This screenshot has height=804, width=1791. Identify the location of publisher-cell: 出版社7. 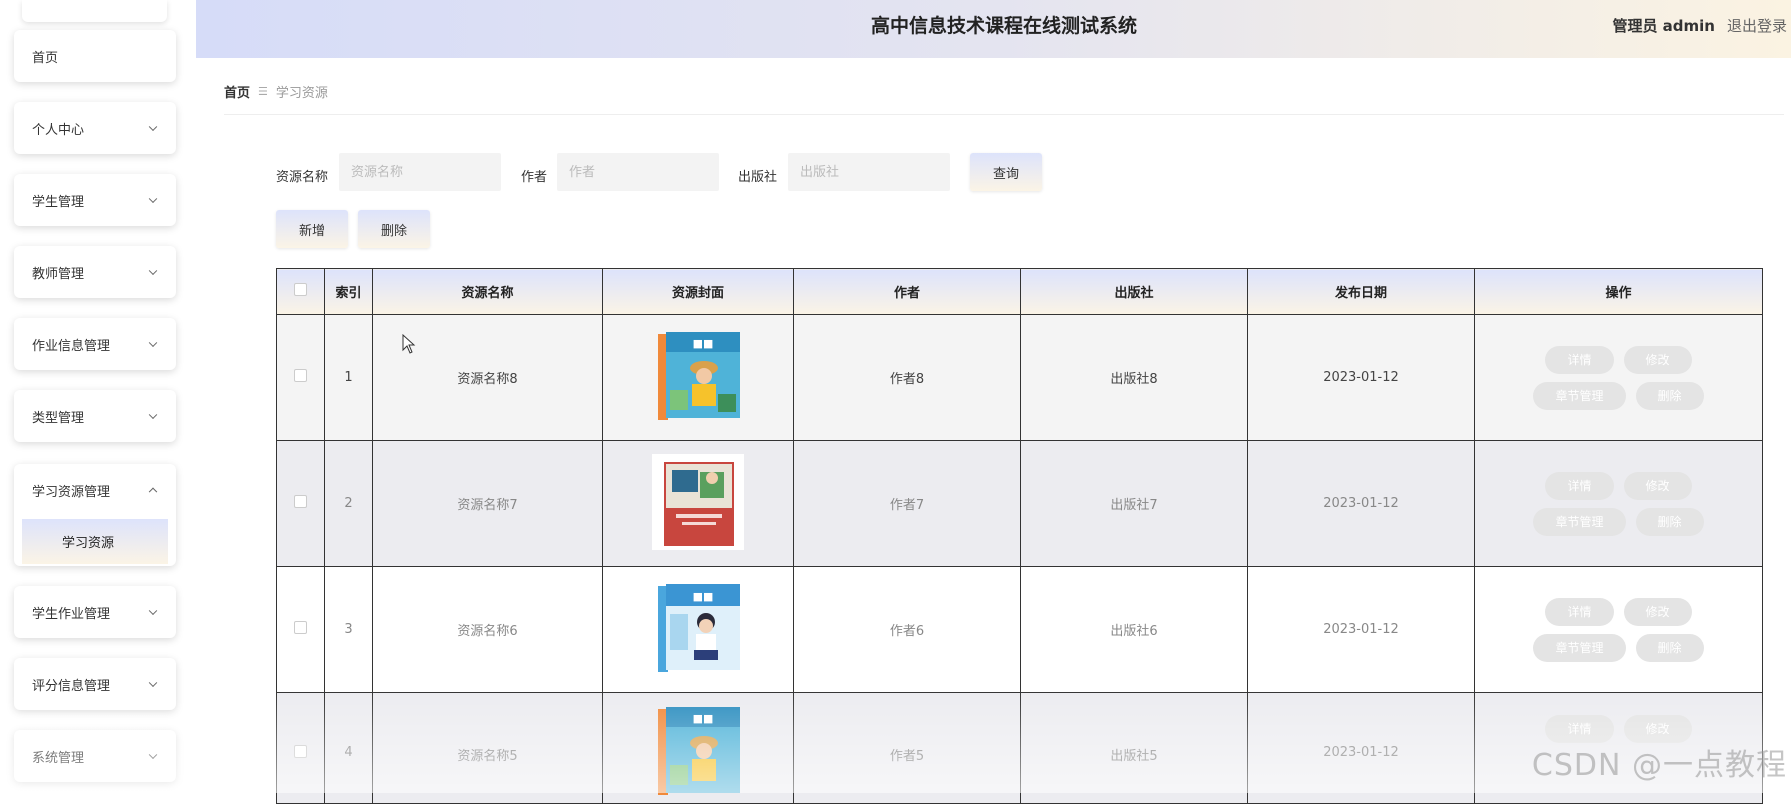
(1134, 503).